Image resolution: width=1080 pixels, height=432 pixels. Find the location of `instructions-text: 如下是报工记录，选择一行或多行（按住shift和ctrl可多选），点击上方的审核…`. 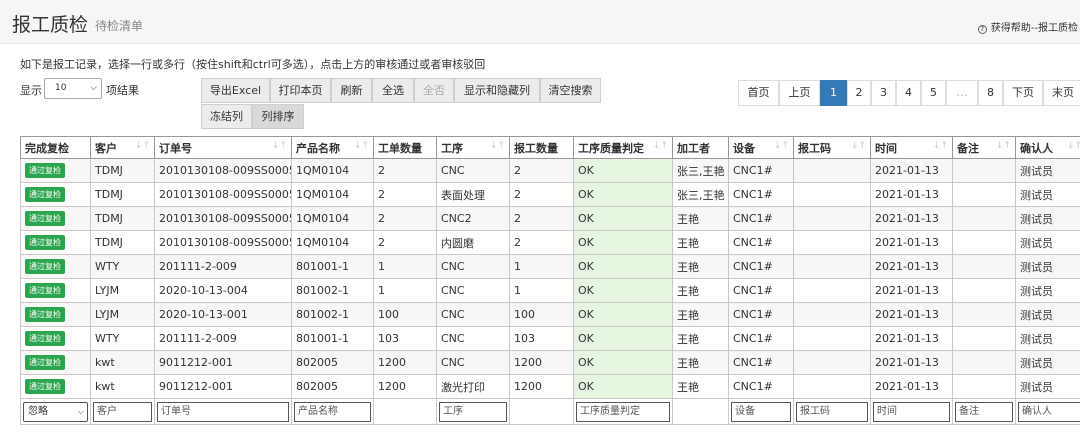

instructions-text: 如下是报工记录，选择一行或多行（按住shift和ctrl可多选），点击上方的审核… is located at coordinates (253, 64).